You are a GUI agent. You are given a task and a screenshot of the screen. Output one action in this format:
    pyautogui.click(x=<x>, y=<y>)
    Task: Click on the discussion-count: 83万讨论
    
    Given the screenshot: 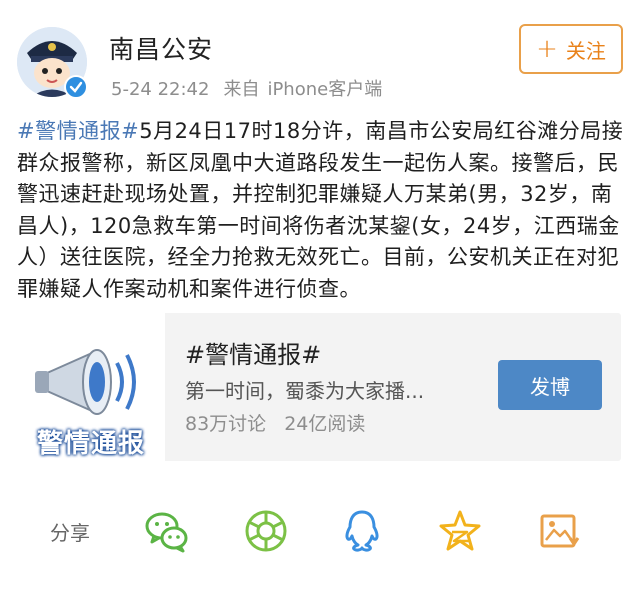 What is the action you would take?
    pyautogui.click(x=226, y=424)
    